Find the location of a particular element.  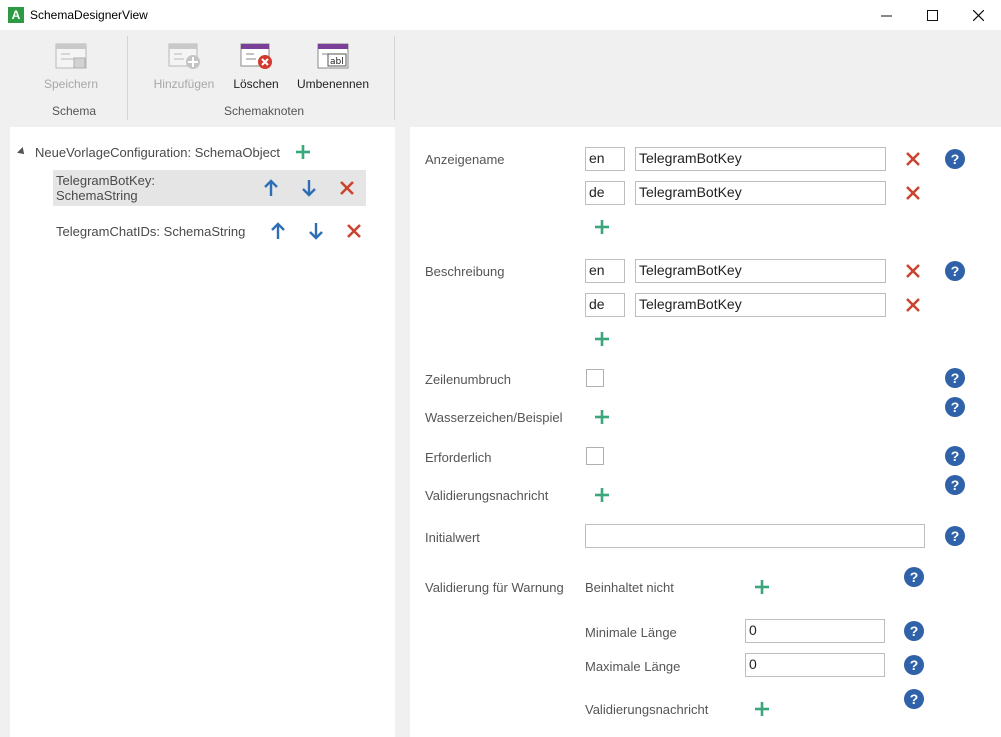

zeilenumbruch-checkbox is located at coordinates (595, 378).